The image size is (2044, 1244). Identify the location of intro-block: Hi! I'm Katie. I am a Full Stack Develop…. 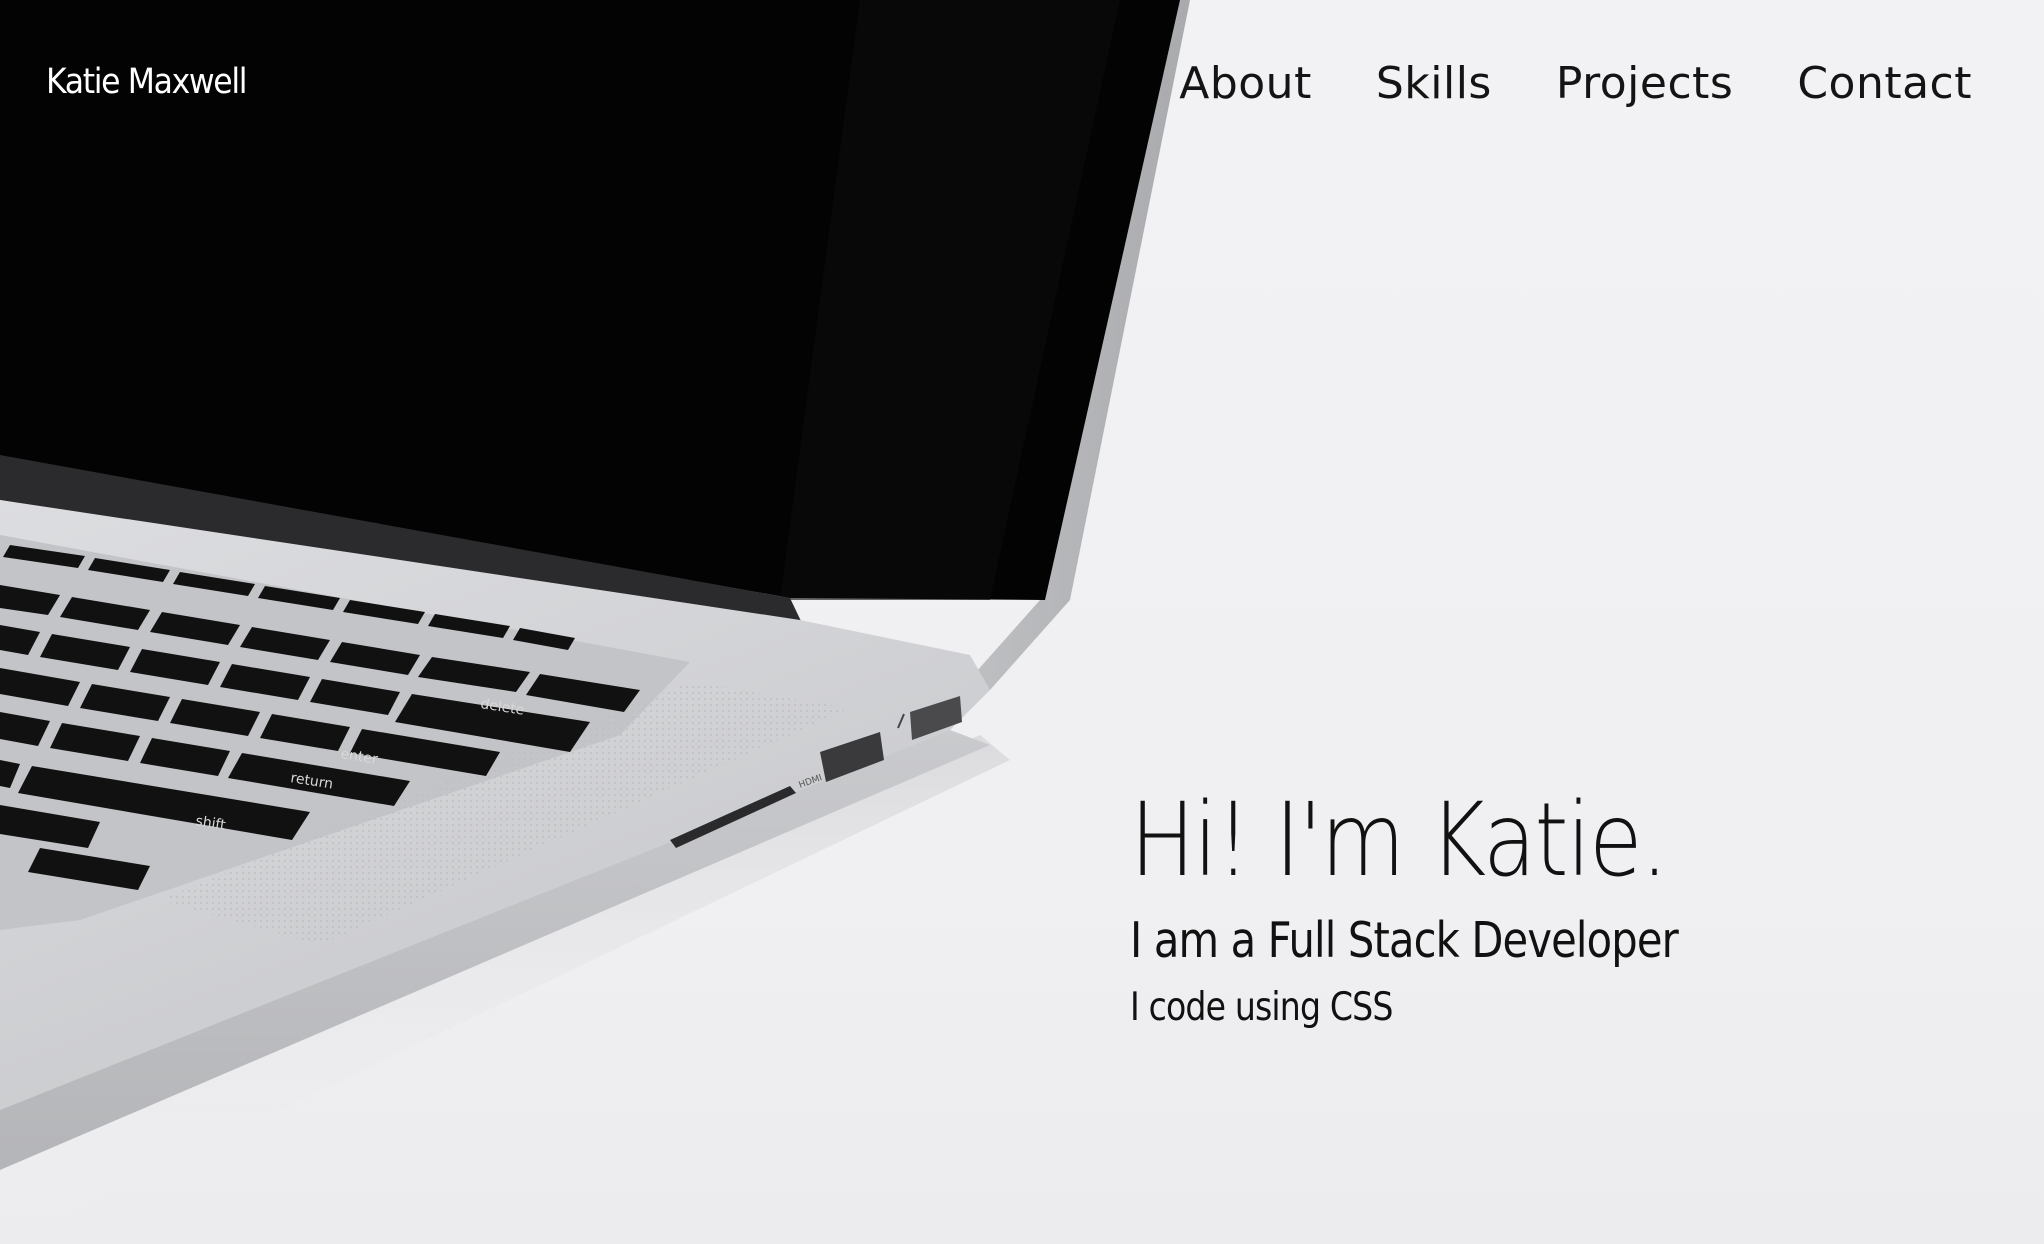
(1452, 906).